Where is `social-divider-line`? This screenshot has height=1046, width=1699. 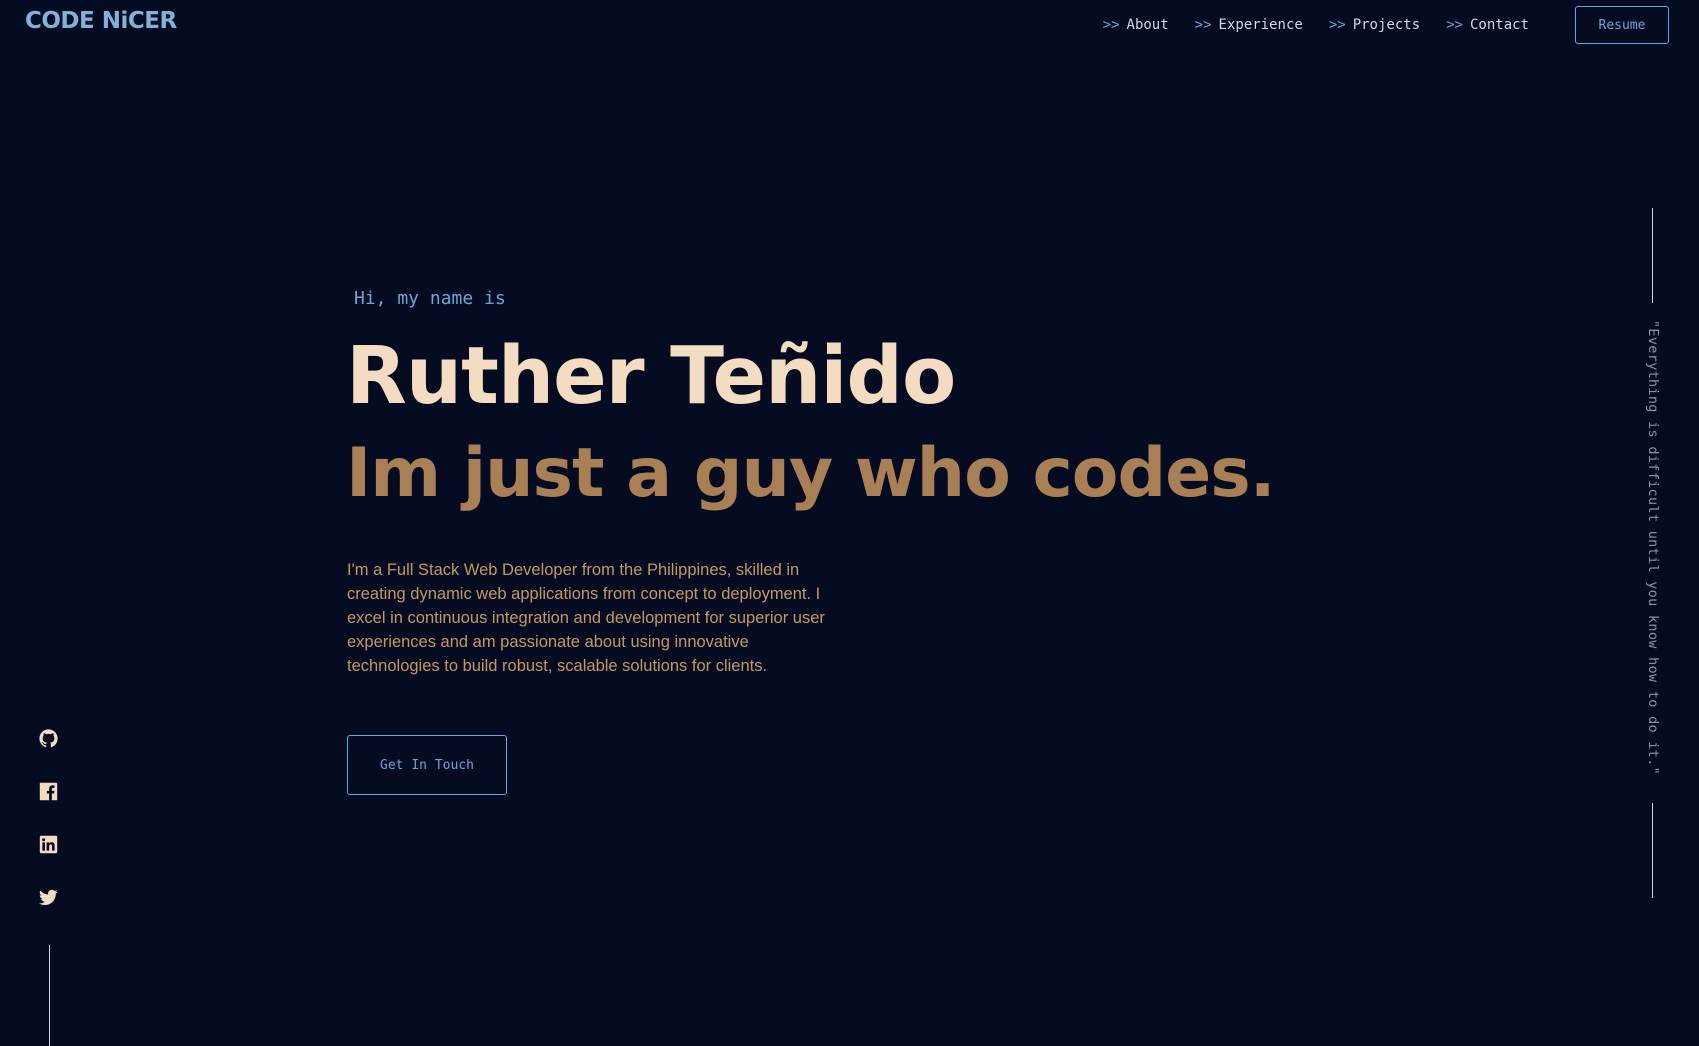 social-divider-line is located at coordinates (49, 995).